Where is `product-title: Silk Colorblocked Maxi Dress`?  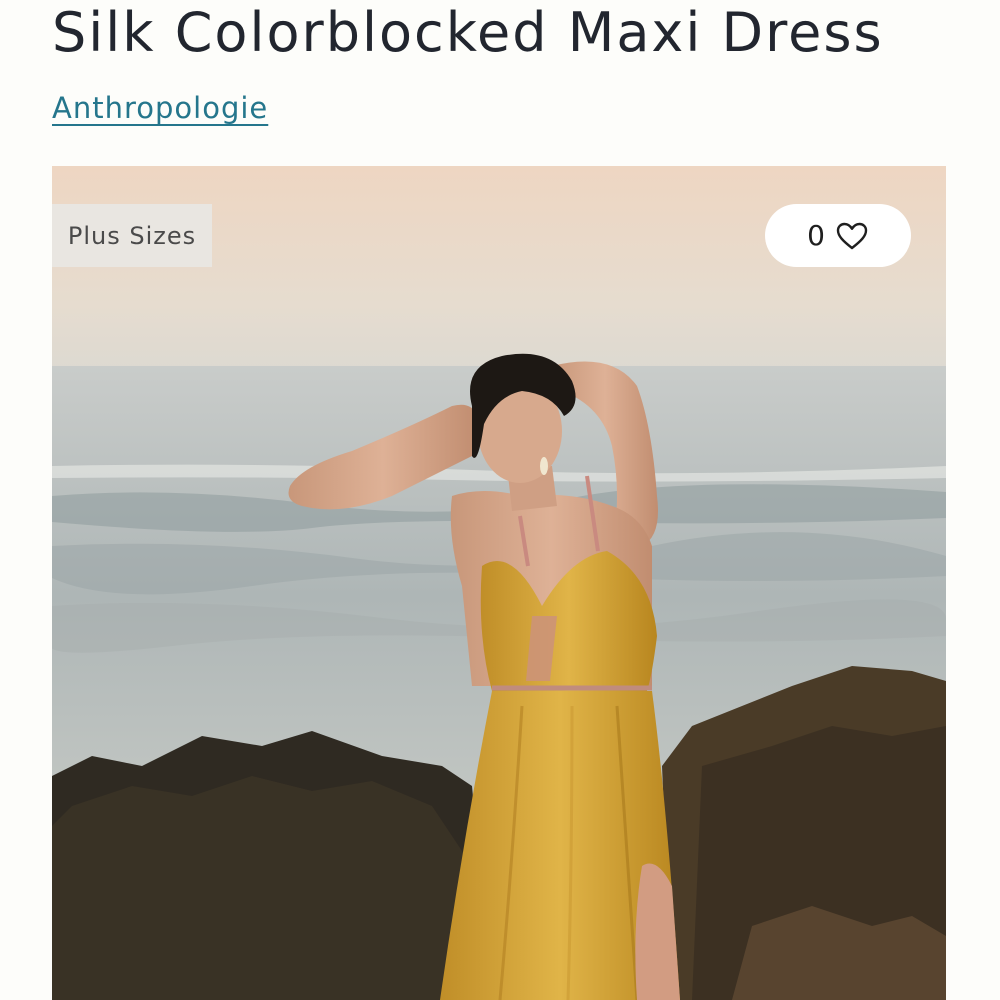 product-title: Silk Colorblocked Maxi Dress is located at coordinates (468, 32).